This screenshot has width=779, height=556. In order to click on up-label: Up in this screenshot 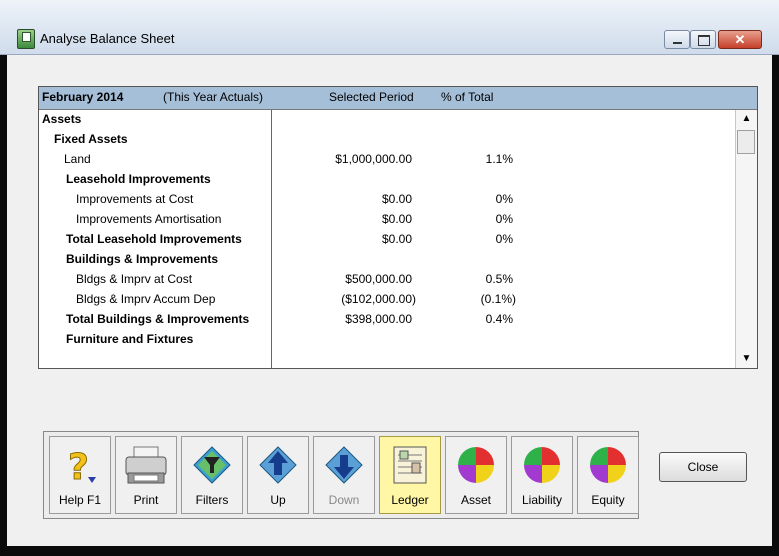, I will do `click(278, 500)`.